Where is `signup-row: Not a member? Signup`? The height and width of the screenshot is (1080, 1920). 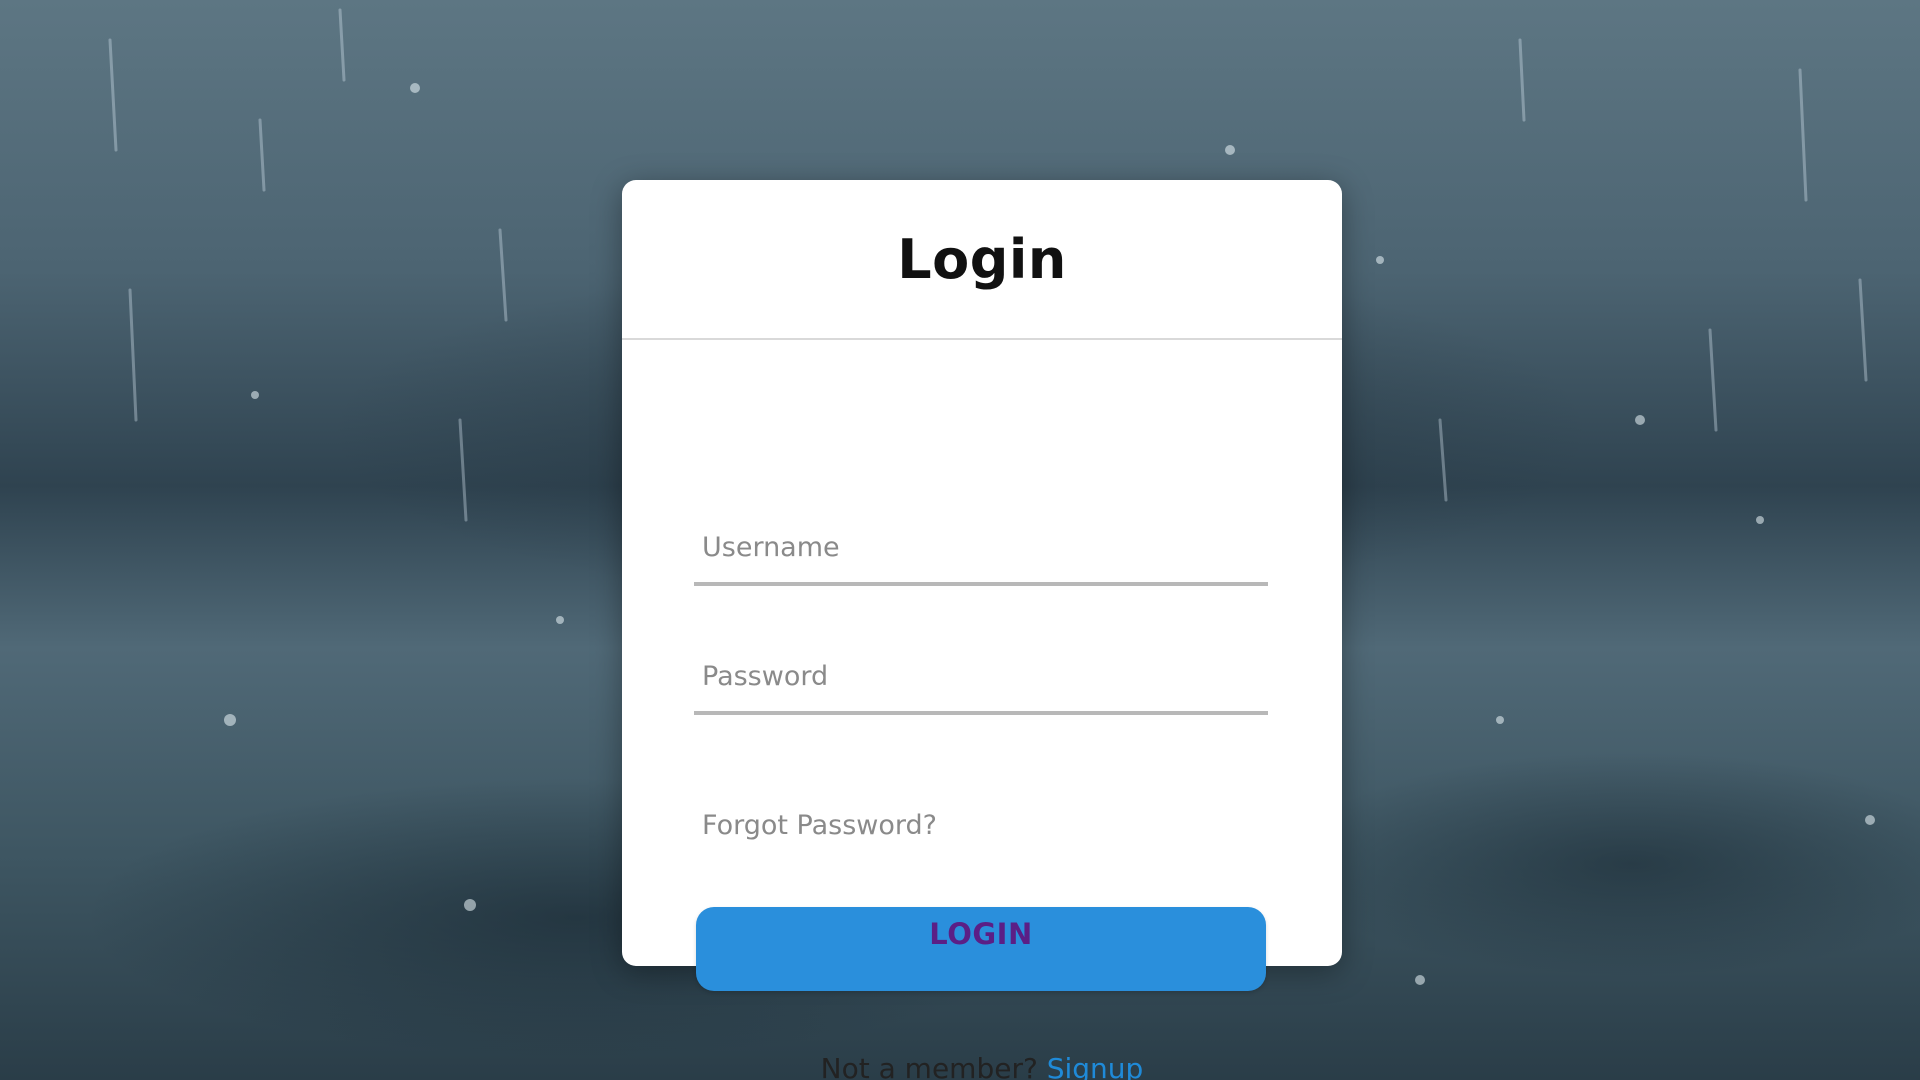
signup-row: Not a member? Signup is located at coordinates (982, 1066).